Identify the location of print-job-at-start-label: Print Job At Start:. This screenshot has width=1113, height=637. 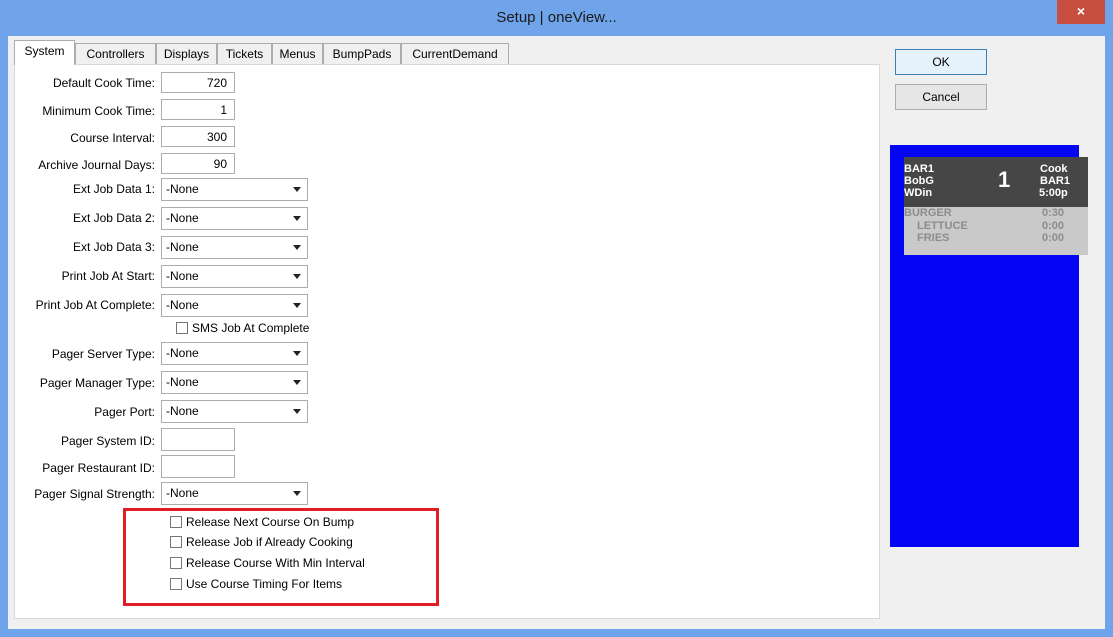
(108, 276).